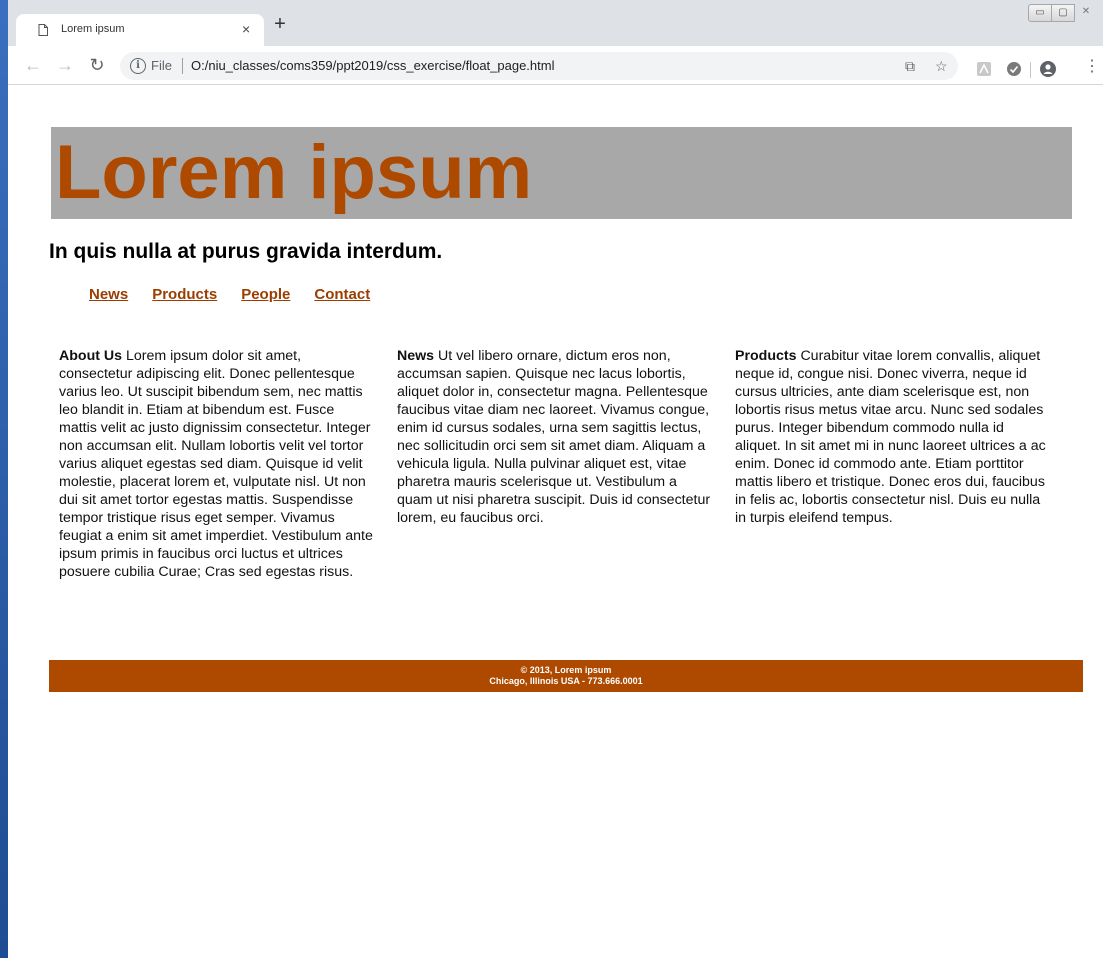  What do you see at coordinates (97, 65) in the screenshot?
I see `reload-icon: ↻` at bounding box center [97, 65].